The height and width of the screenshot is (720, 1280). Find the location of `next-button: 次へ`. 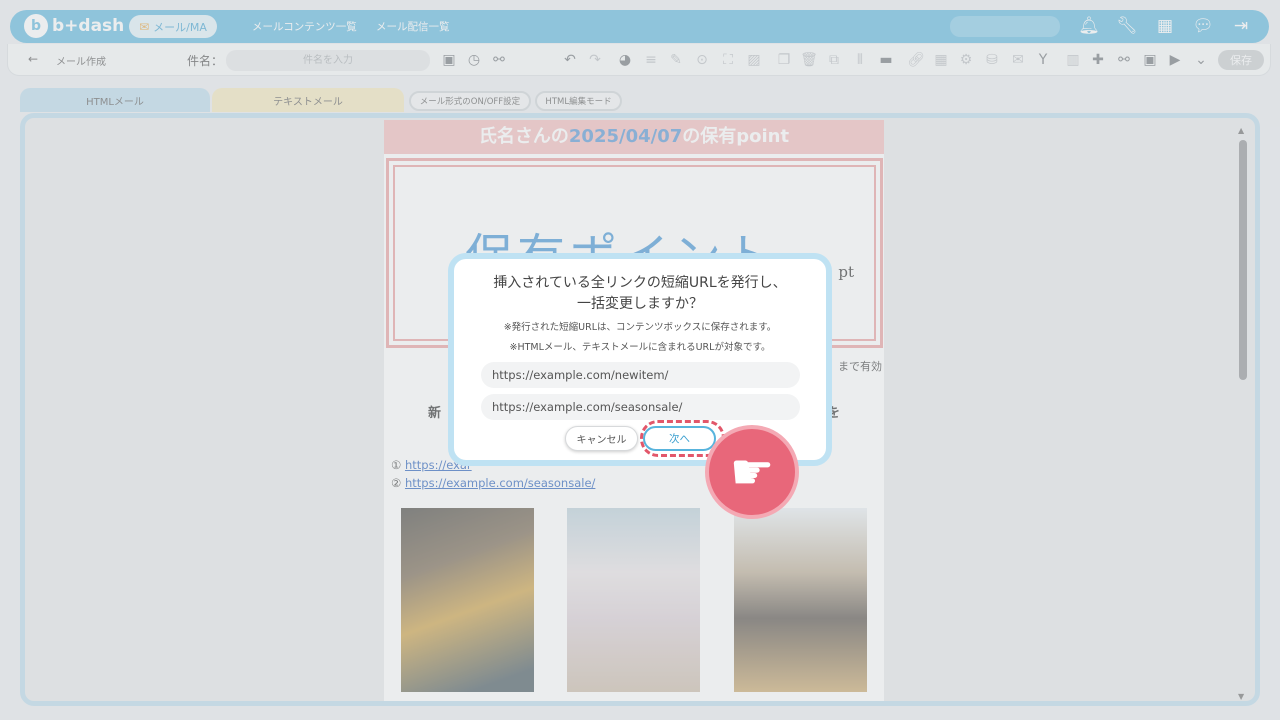

next-button: 次へ is located at coordinates (679, 438).